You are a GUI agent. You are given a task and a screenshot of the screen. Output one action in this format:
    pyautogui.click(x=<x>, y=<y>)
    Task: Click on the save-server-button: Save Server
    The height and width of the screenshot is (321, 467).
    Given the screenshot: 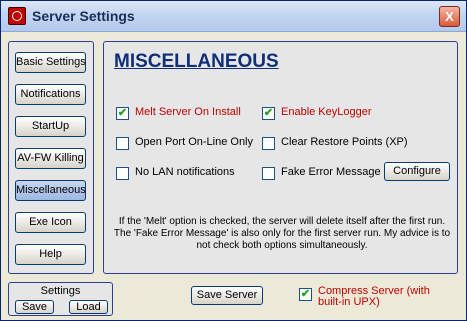 What is the action you would take?
    pyautogui.click(x=227, y=295)
    